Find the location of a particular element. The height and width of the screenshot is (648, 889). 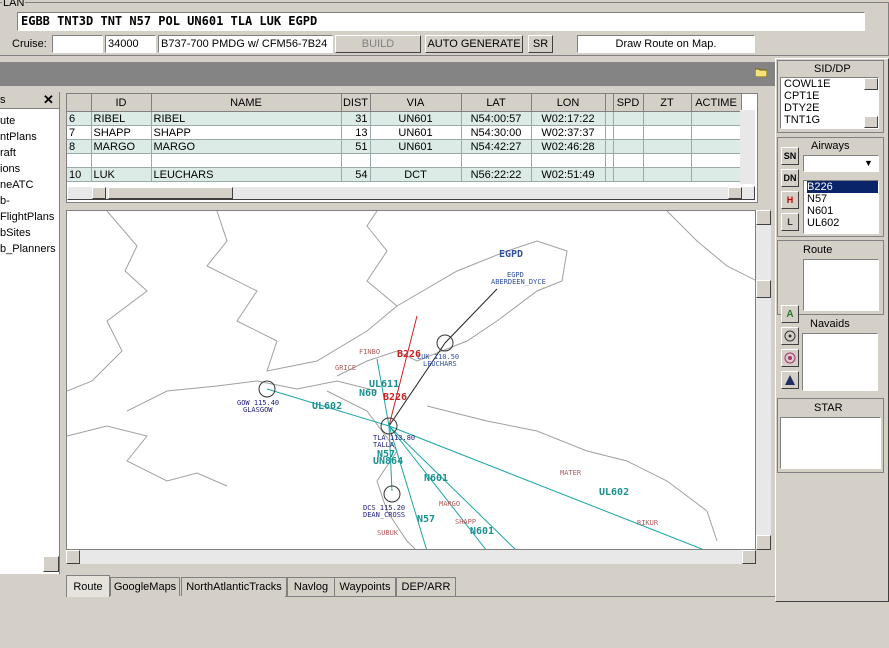

left-scroll-down is located at coordinates (51, 564).